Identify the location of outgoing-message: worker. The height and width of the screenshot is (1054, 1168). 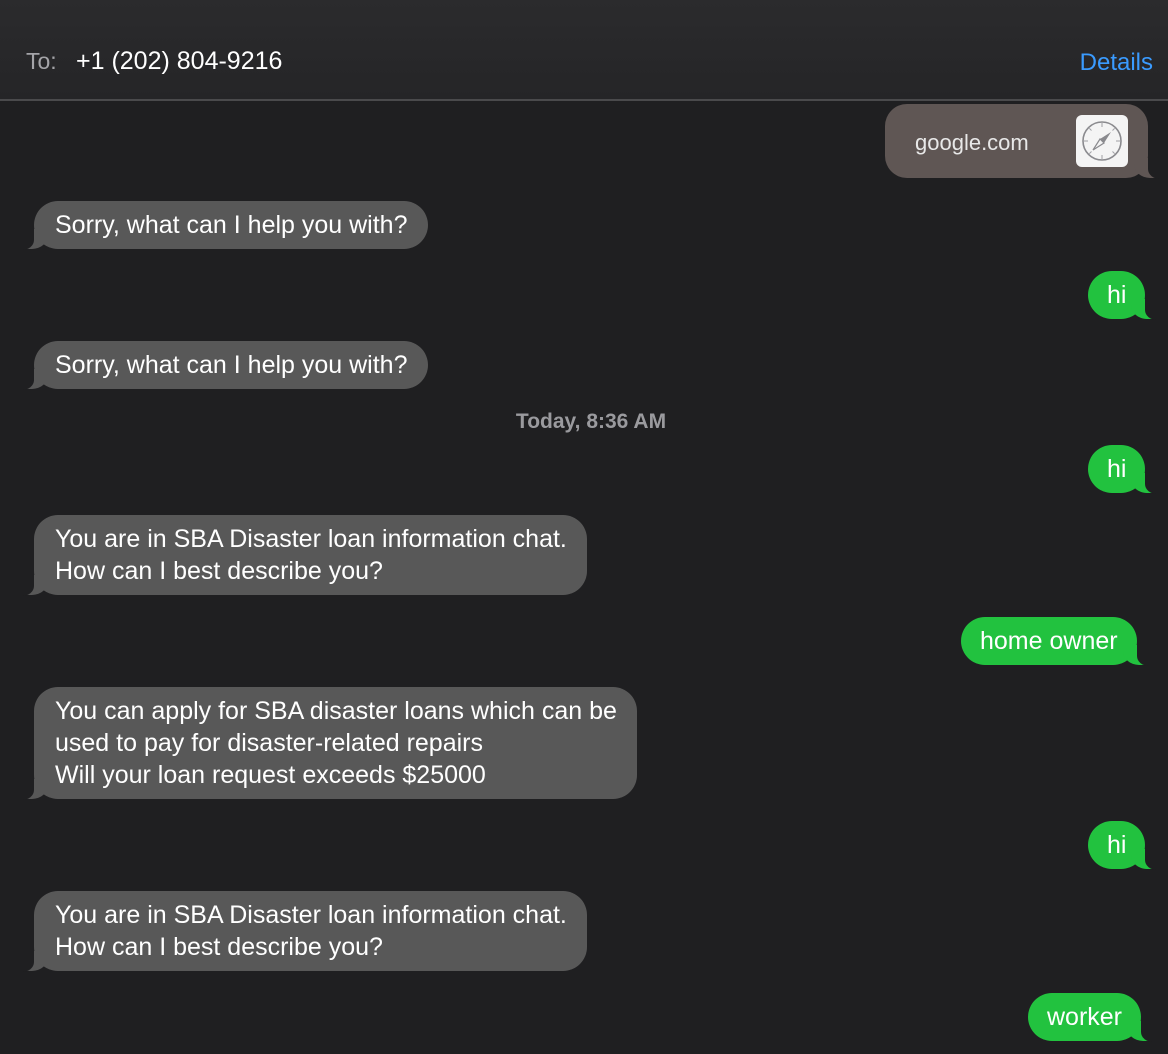
(1095, 1017).